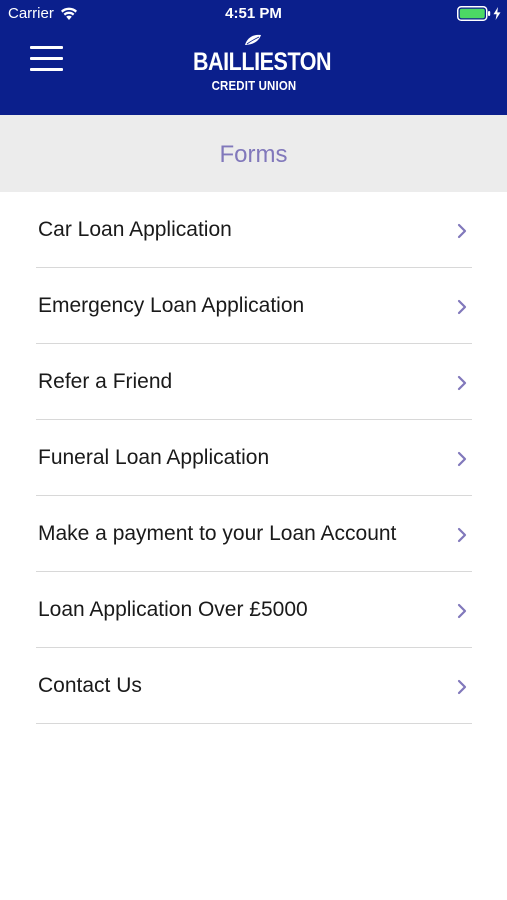 This screenshot has height=900, width=507. I want to click on list-item-car-loan-application: Car Loan Application, so click(253, 230).